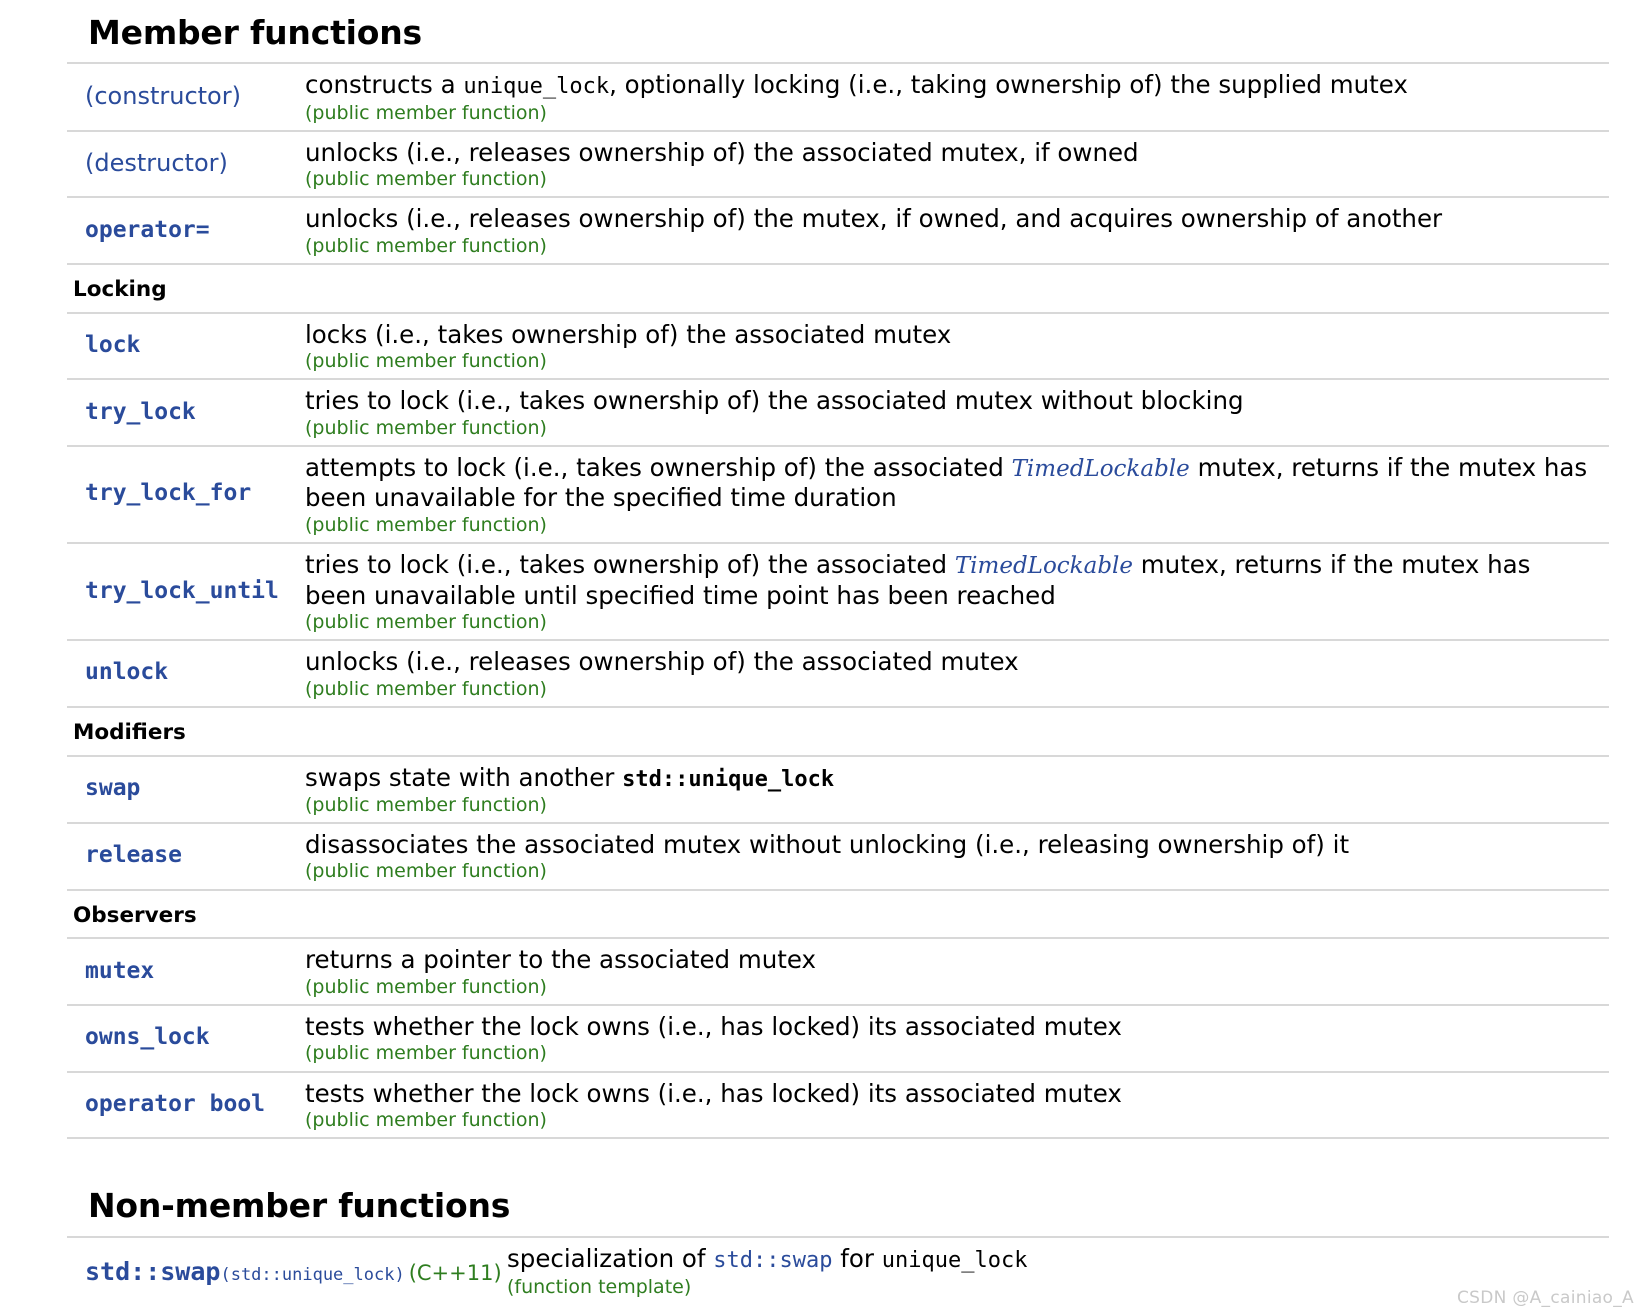  I want to click on subsection-row-modifiers: Modifiers, so click(838, 731).